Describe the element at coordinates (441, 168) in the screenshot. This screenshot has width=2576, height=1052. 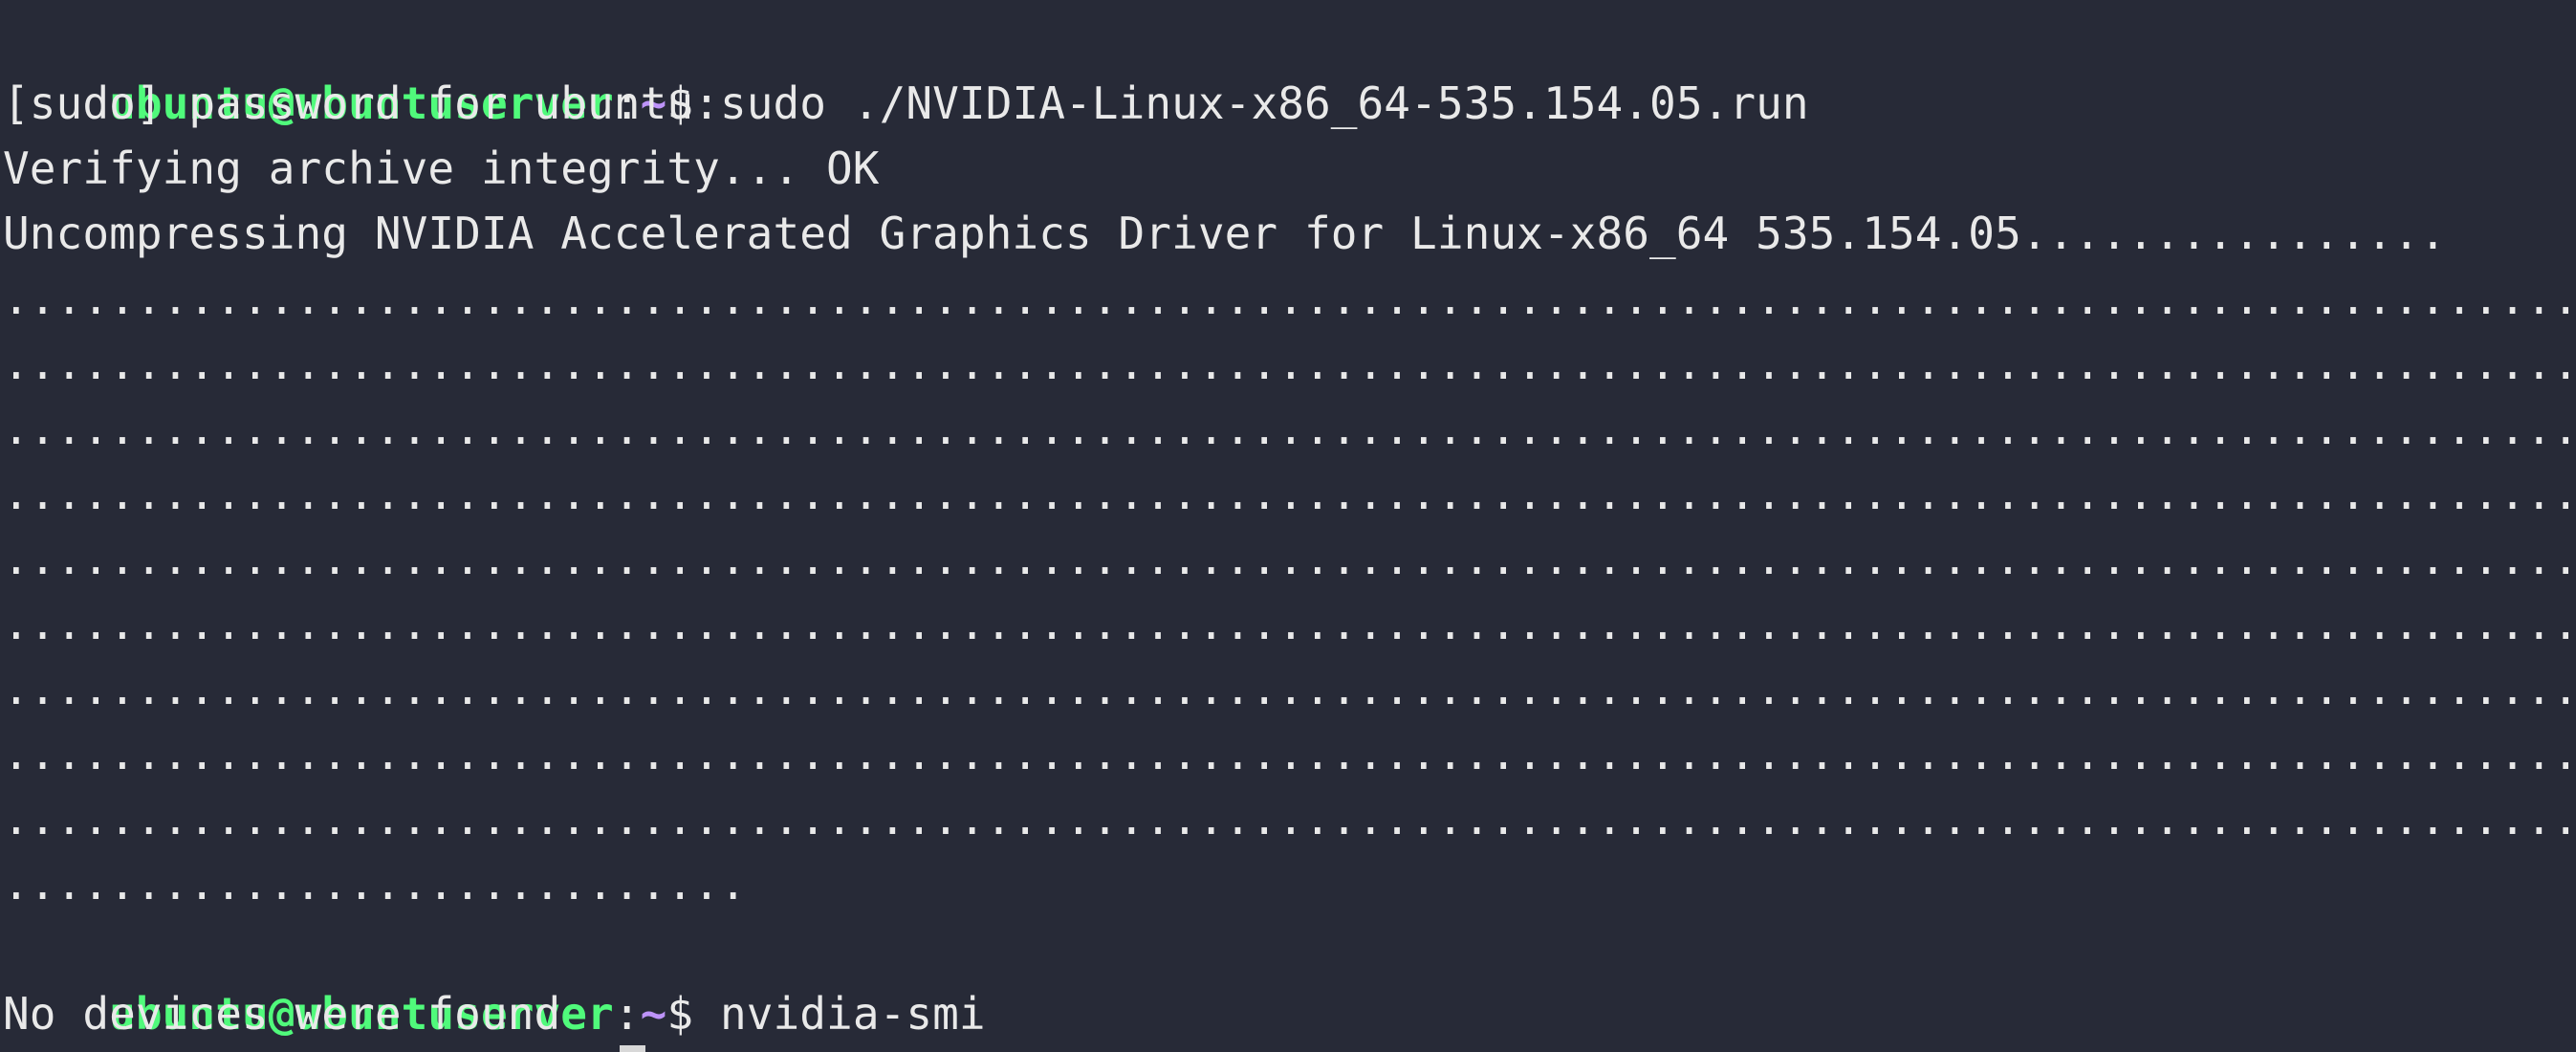
I see `output-line: Verifying archive integrity... OK` at that location.